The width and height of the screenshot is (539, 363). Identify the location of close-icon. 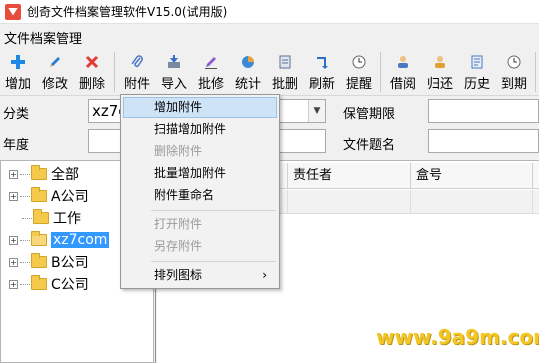
(92, 62).